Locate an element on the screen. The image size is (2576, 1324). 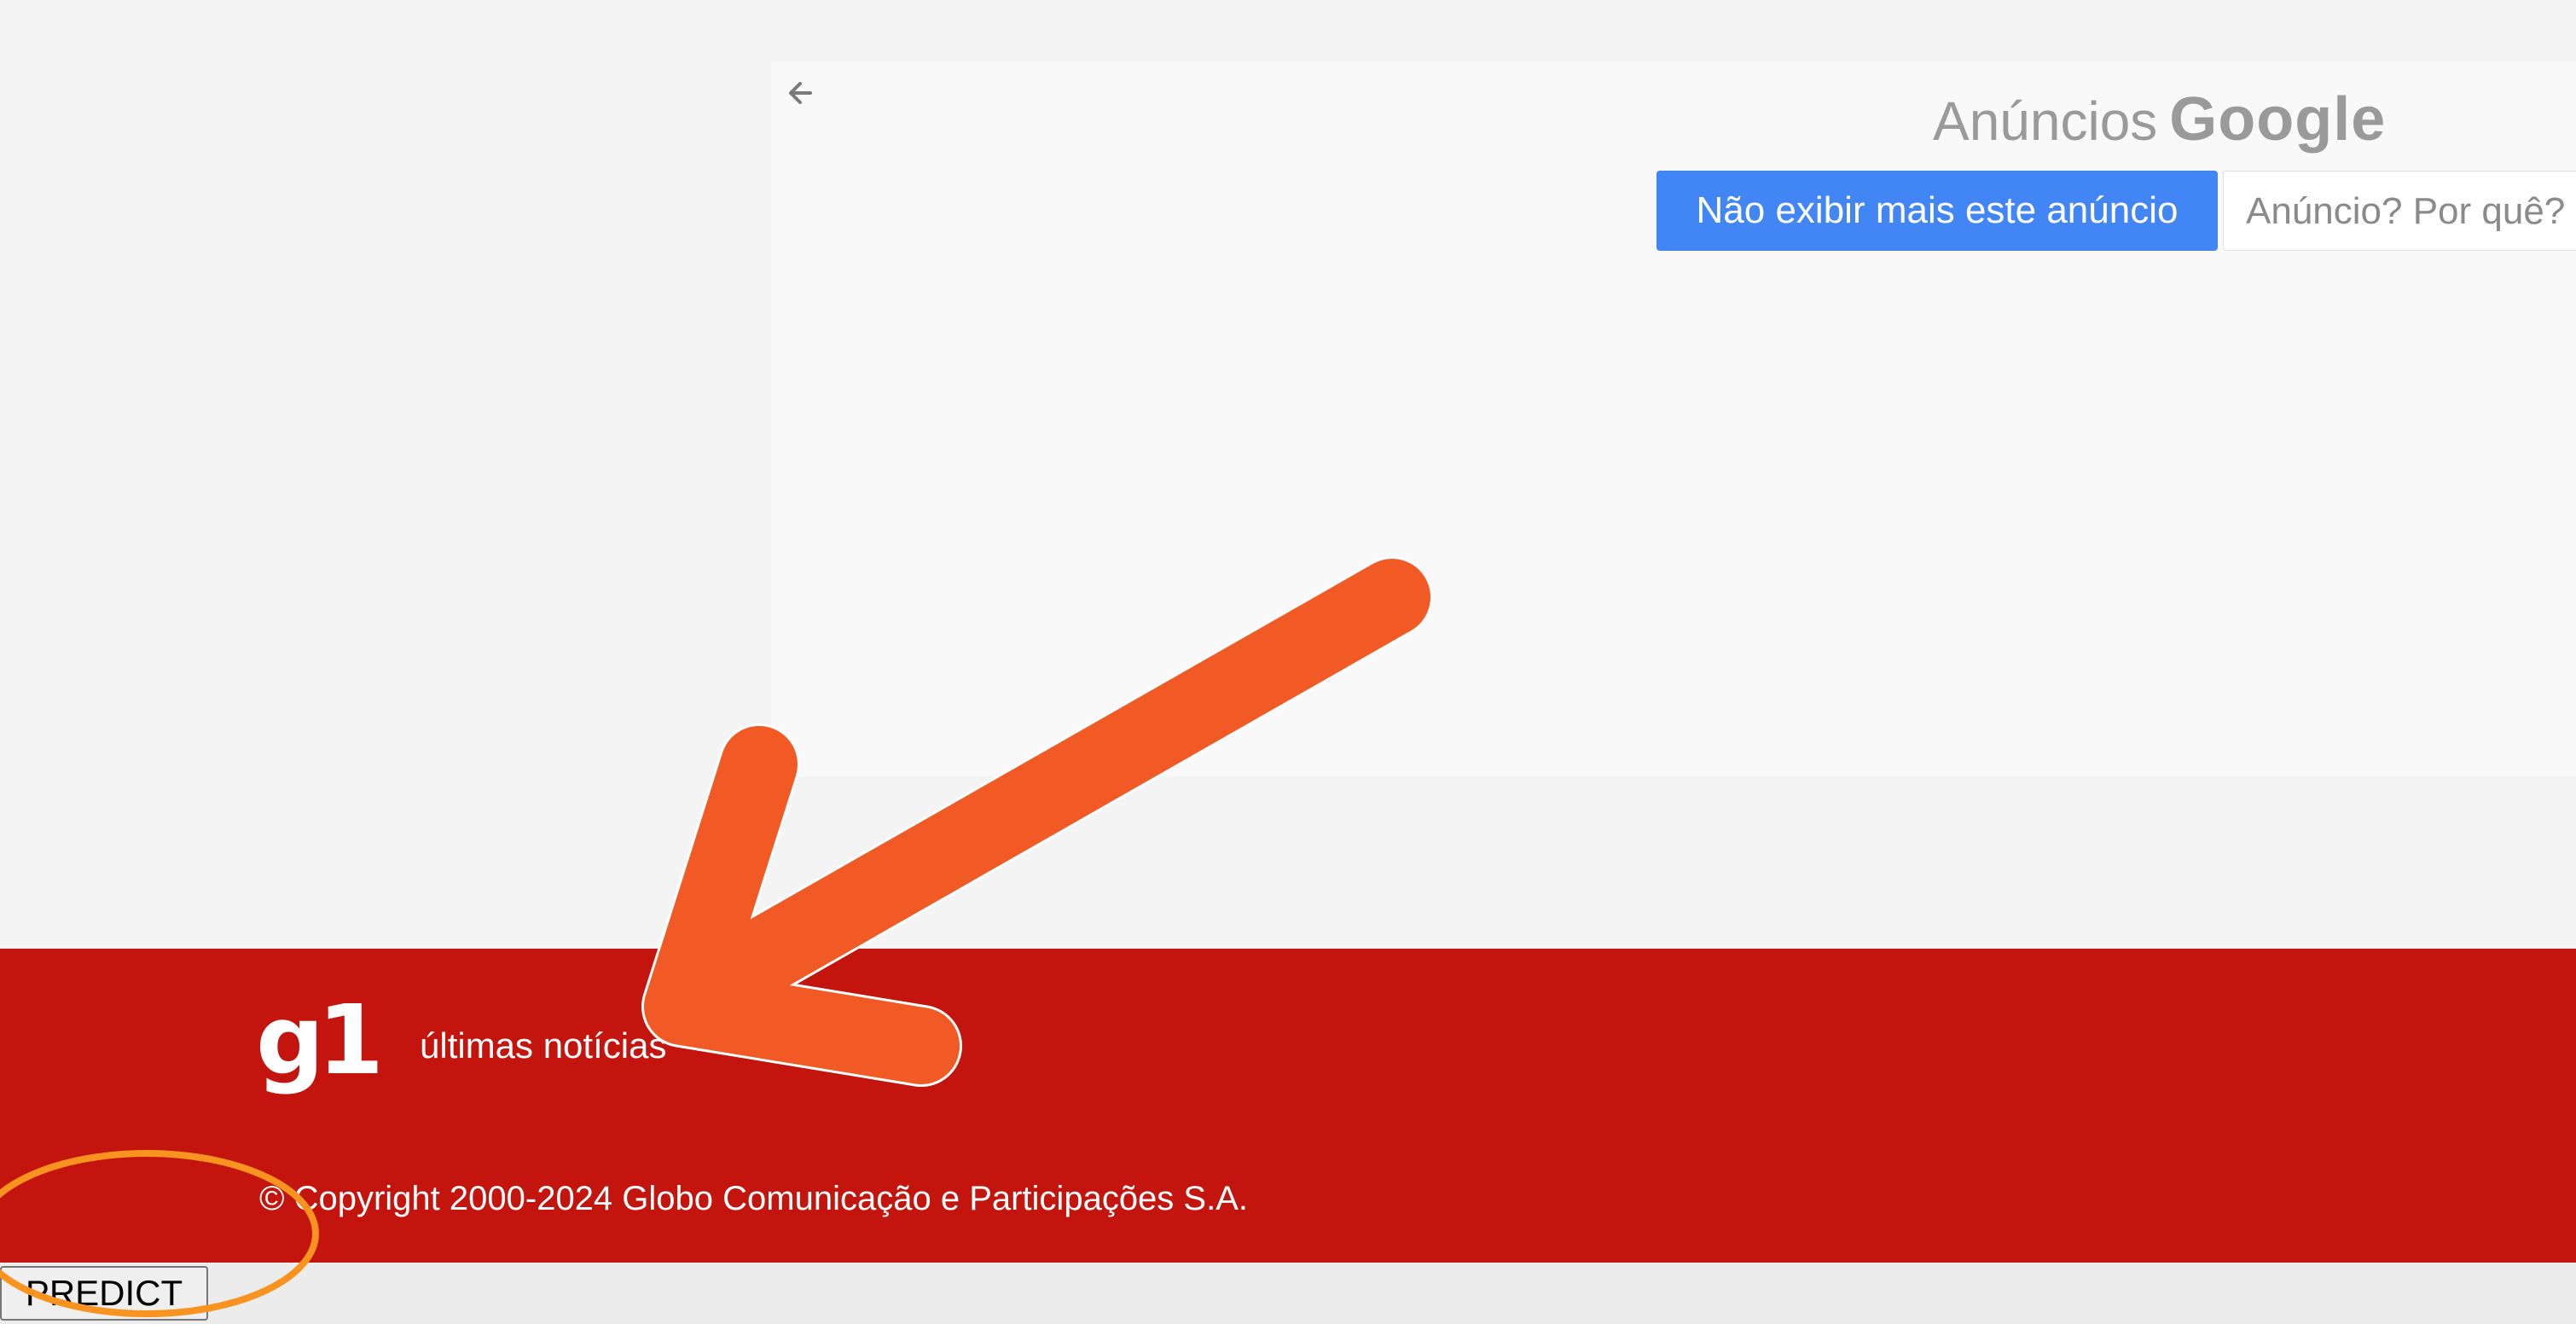
bottom-bar is located at coordinates (1288, 1293).